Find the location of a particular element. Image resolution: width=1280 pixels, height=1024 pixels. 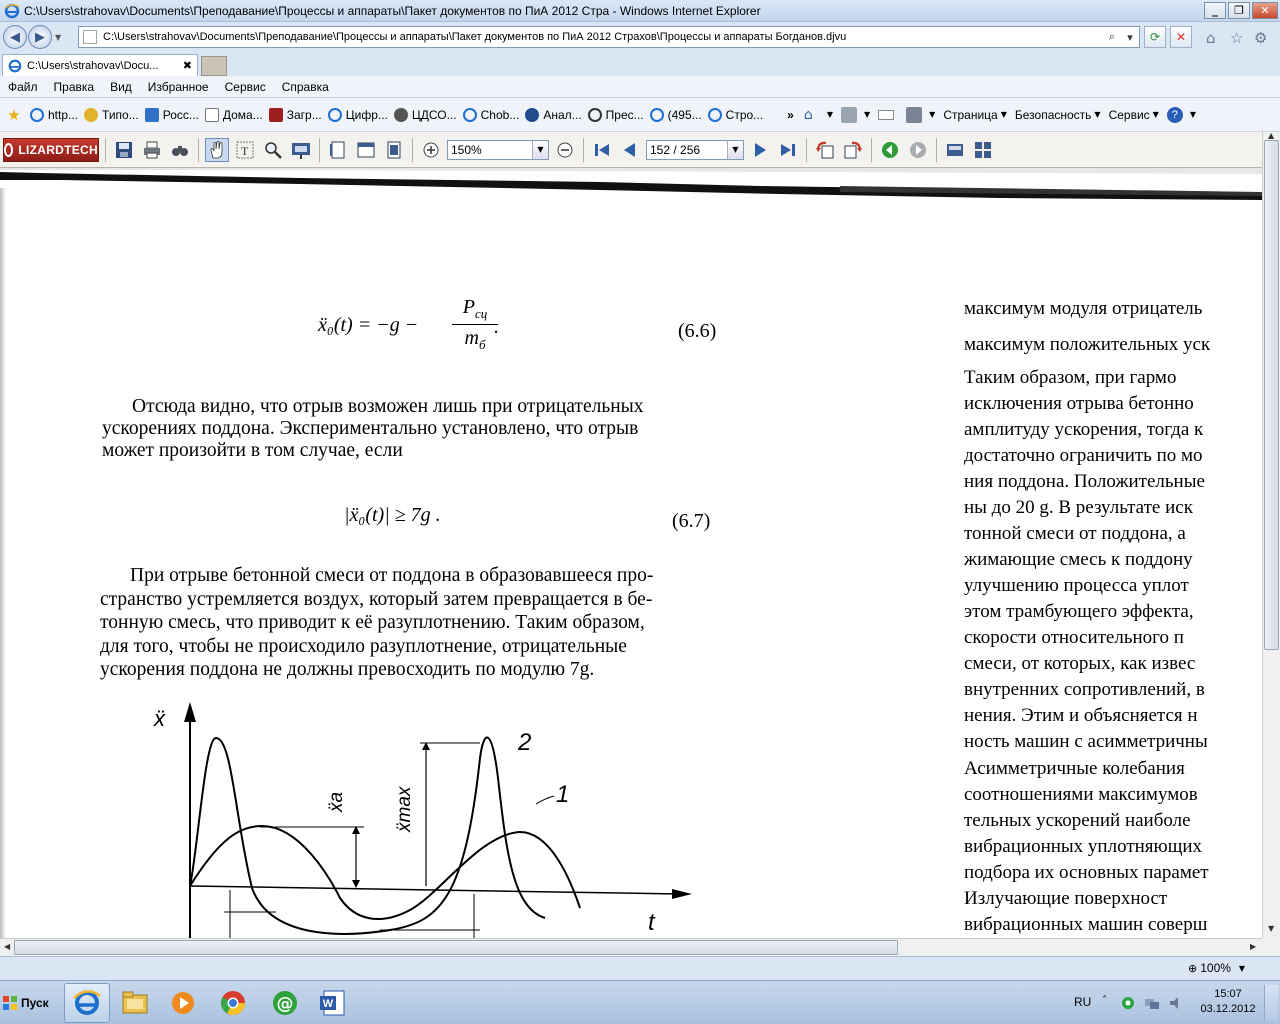

tab-document: C:\Users\strahovav\Docu... ✖ is located at coordinates (100, 65).